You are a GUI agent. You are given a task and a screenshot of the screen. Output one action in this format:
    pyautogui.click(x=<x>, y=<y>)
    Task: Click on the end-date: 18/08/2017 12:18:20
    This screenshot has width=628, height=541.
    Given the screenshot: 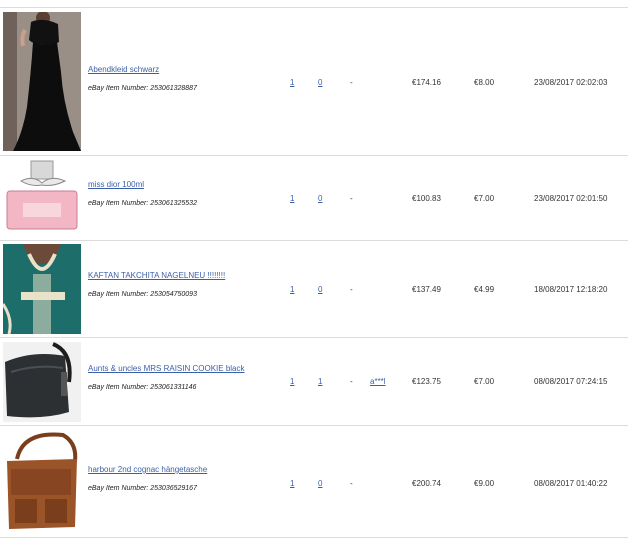 What is the action you would take?
    pyautogui.click(x=571, y=289)
    